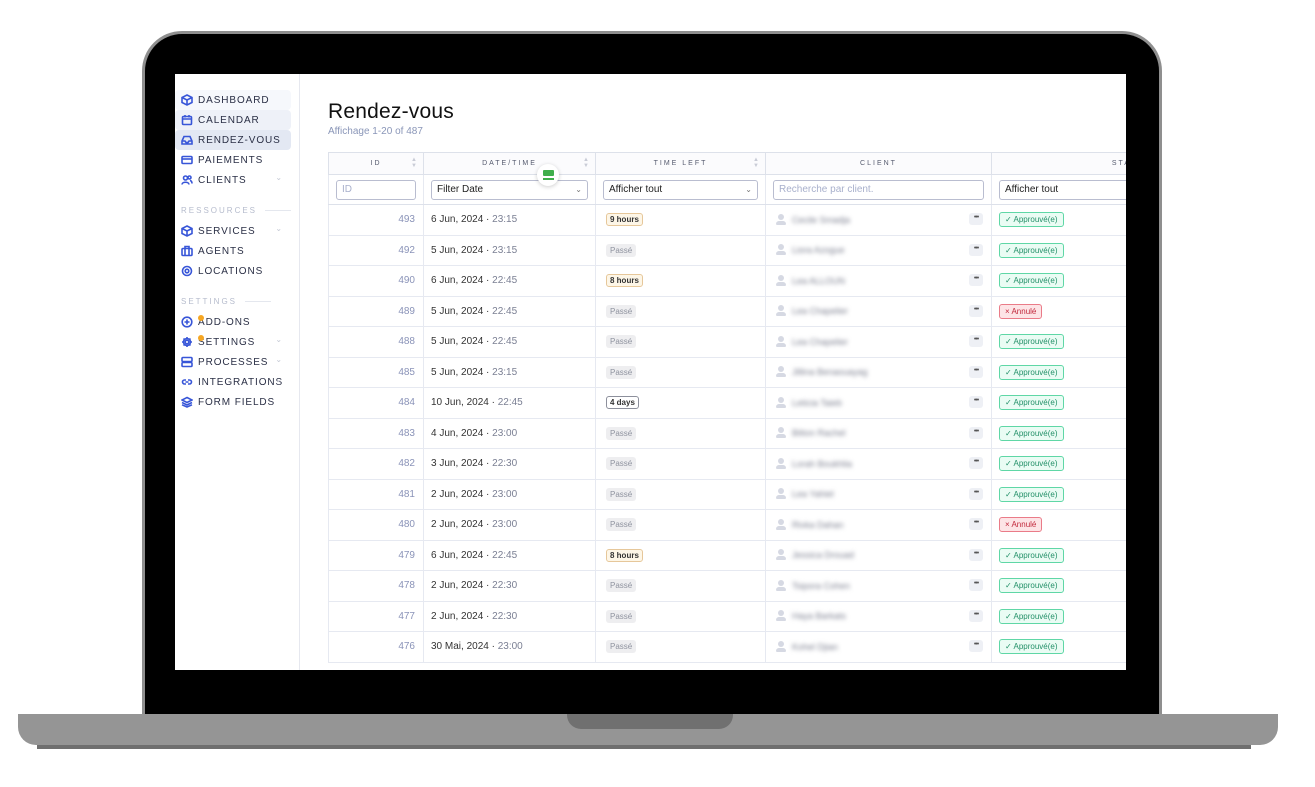  Describe the element at coordinates (817, 403) in the screenshot. I see `client-name: Leticia Taieb` at that location.